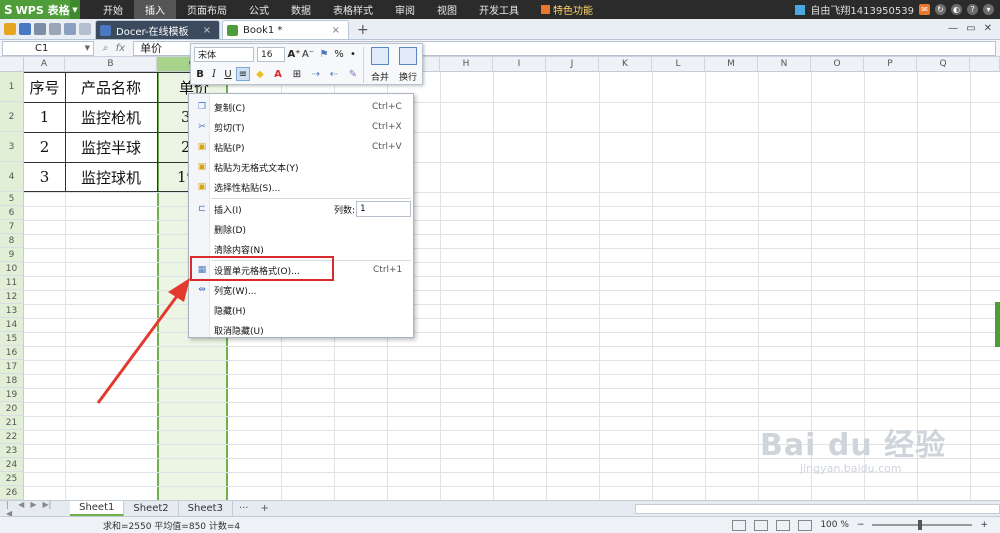  I want to click on sheet-tab-bar: |◀ ◀ ▶ ▶| Sheet1 Sheet2 Sheet3 ··· +, so click(500, 509).